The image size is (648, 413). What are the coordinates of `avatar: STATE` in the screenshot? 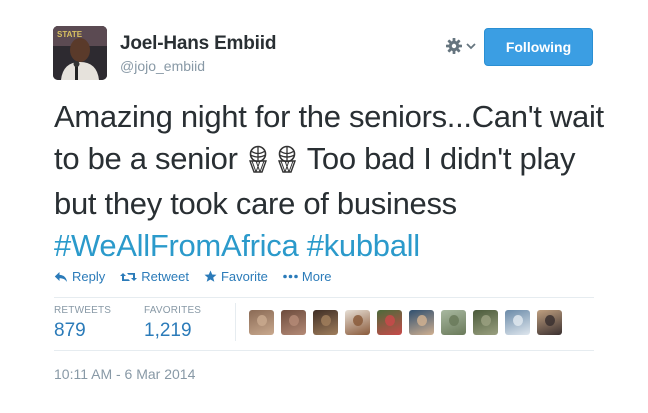 It's located at (80, 53).